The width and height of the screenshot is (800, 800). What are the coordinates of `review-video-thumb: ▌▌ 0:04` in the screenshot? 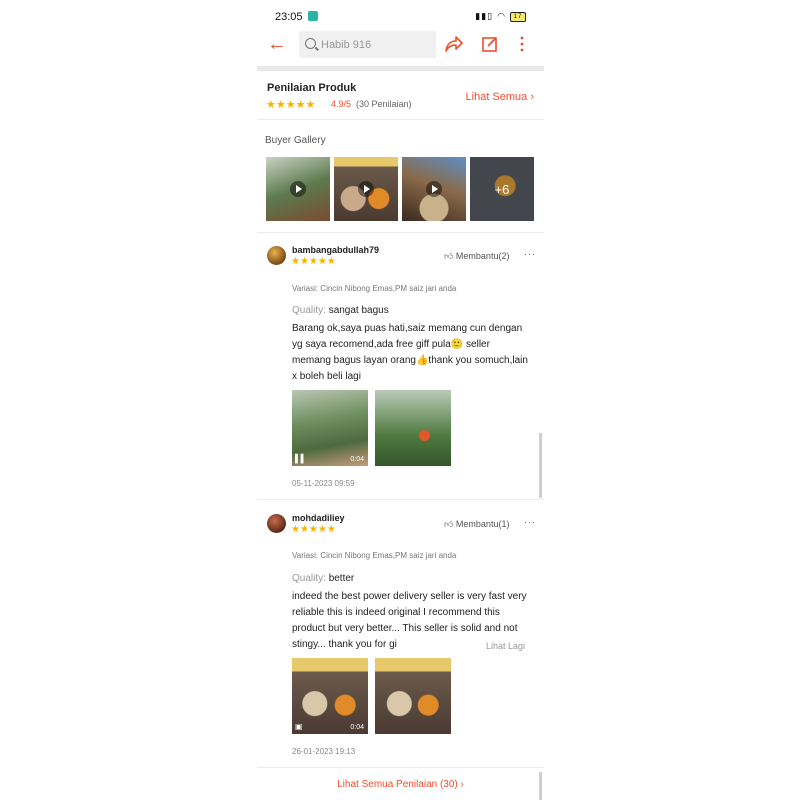 It's located at (330, 428).